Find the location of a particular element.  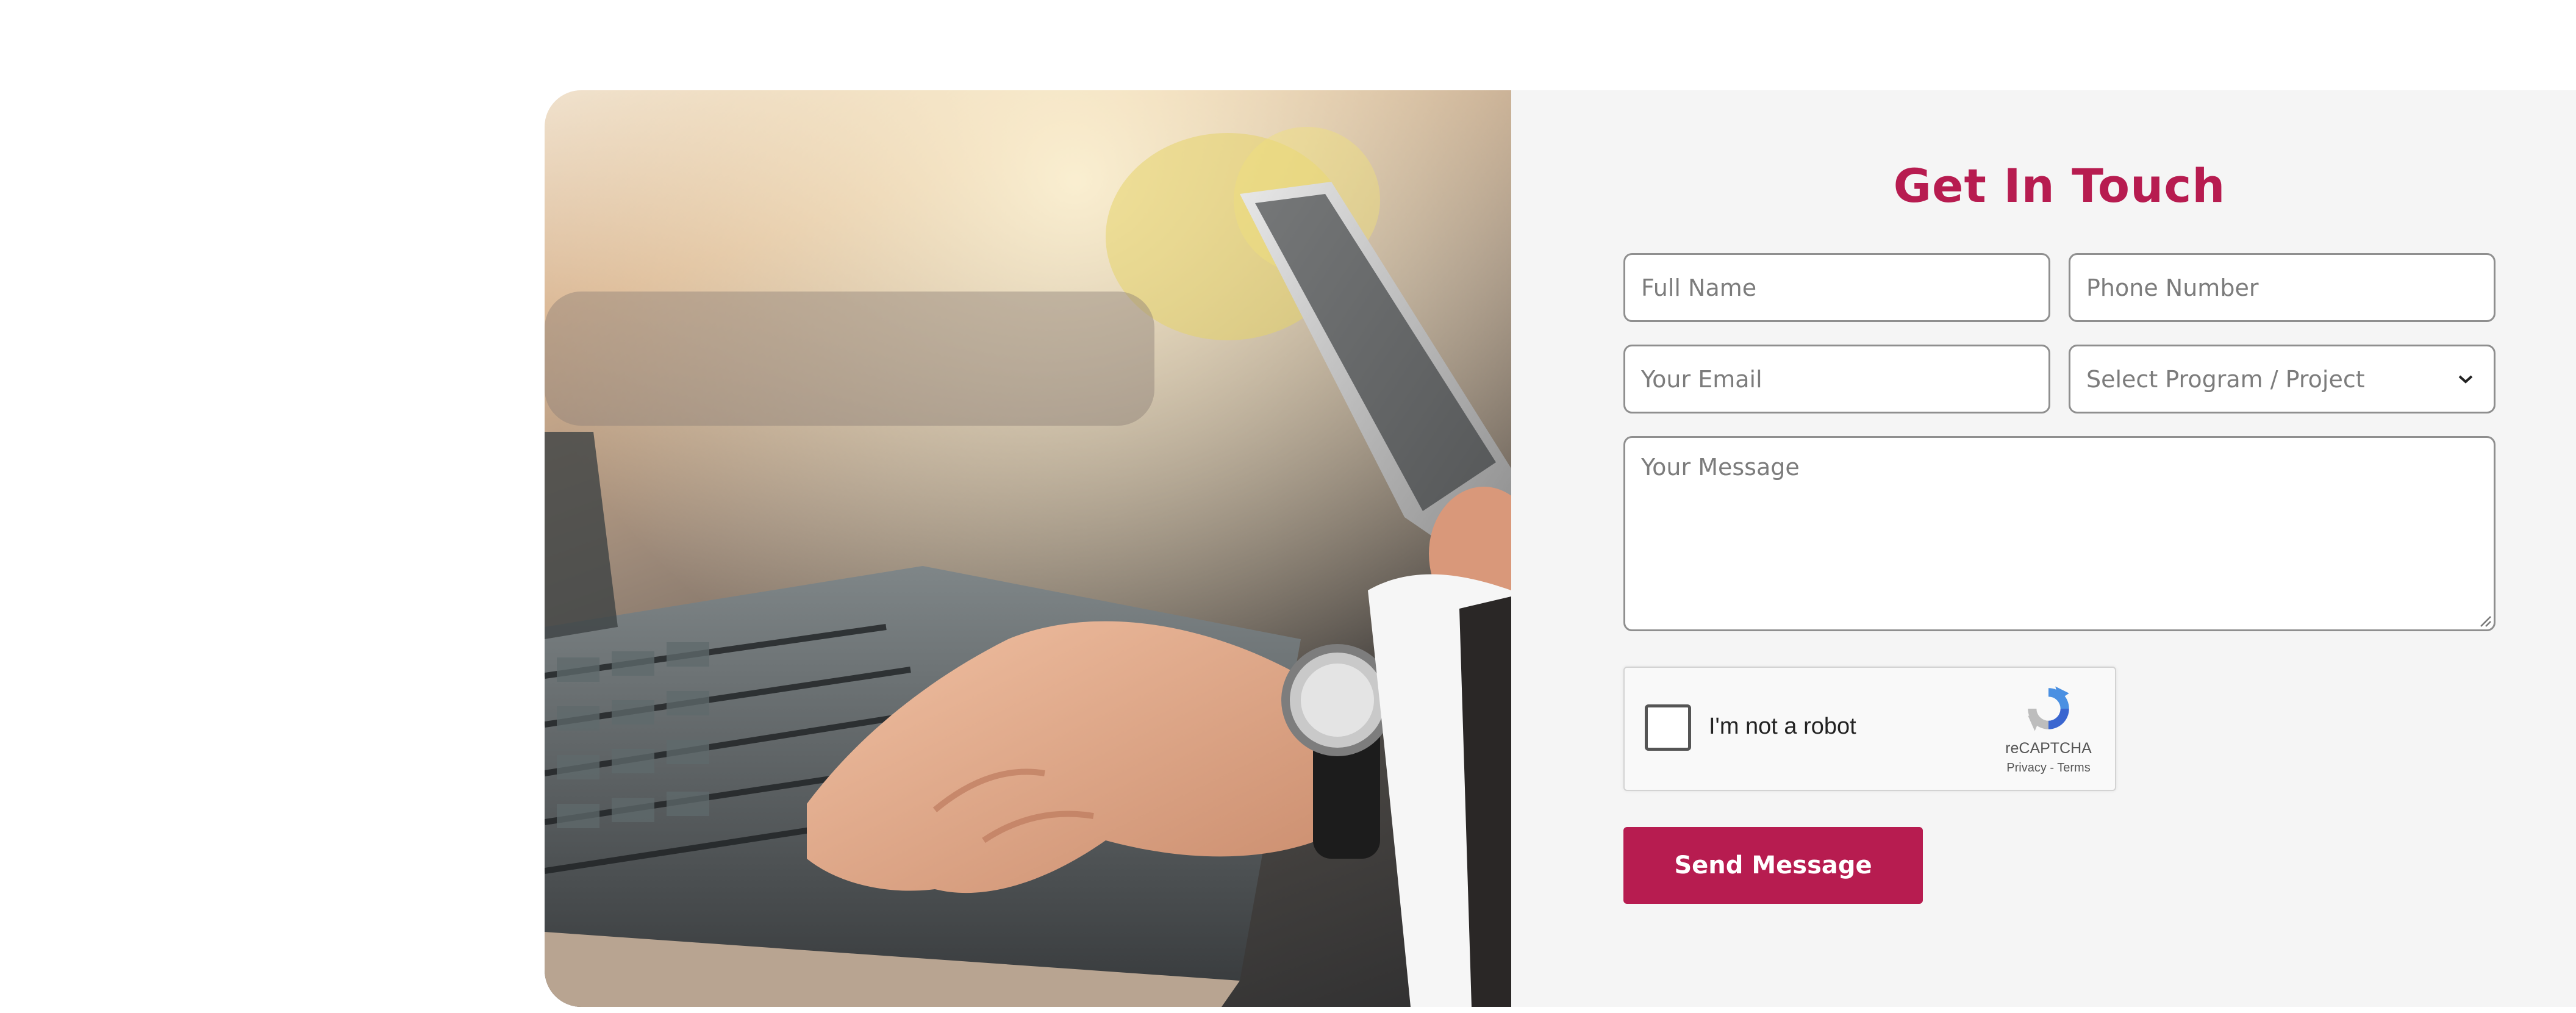

full-name-input is located at coordinates (1836, 287).